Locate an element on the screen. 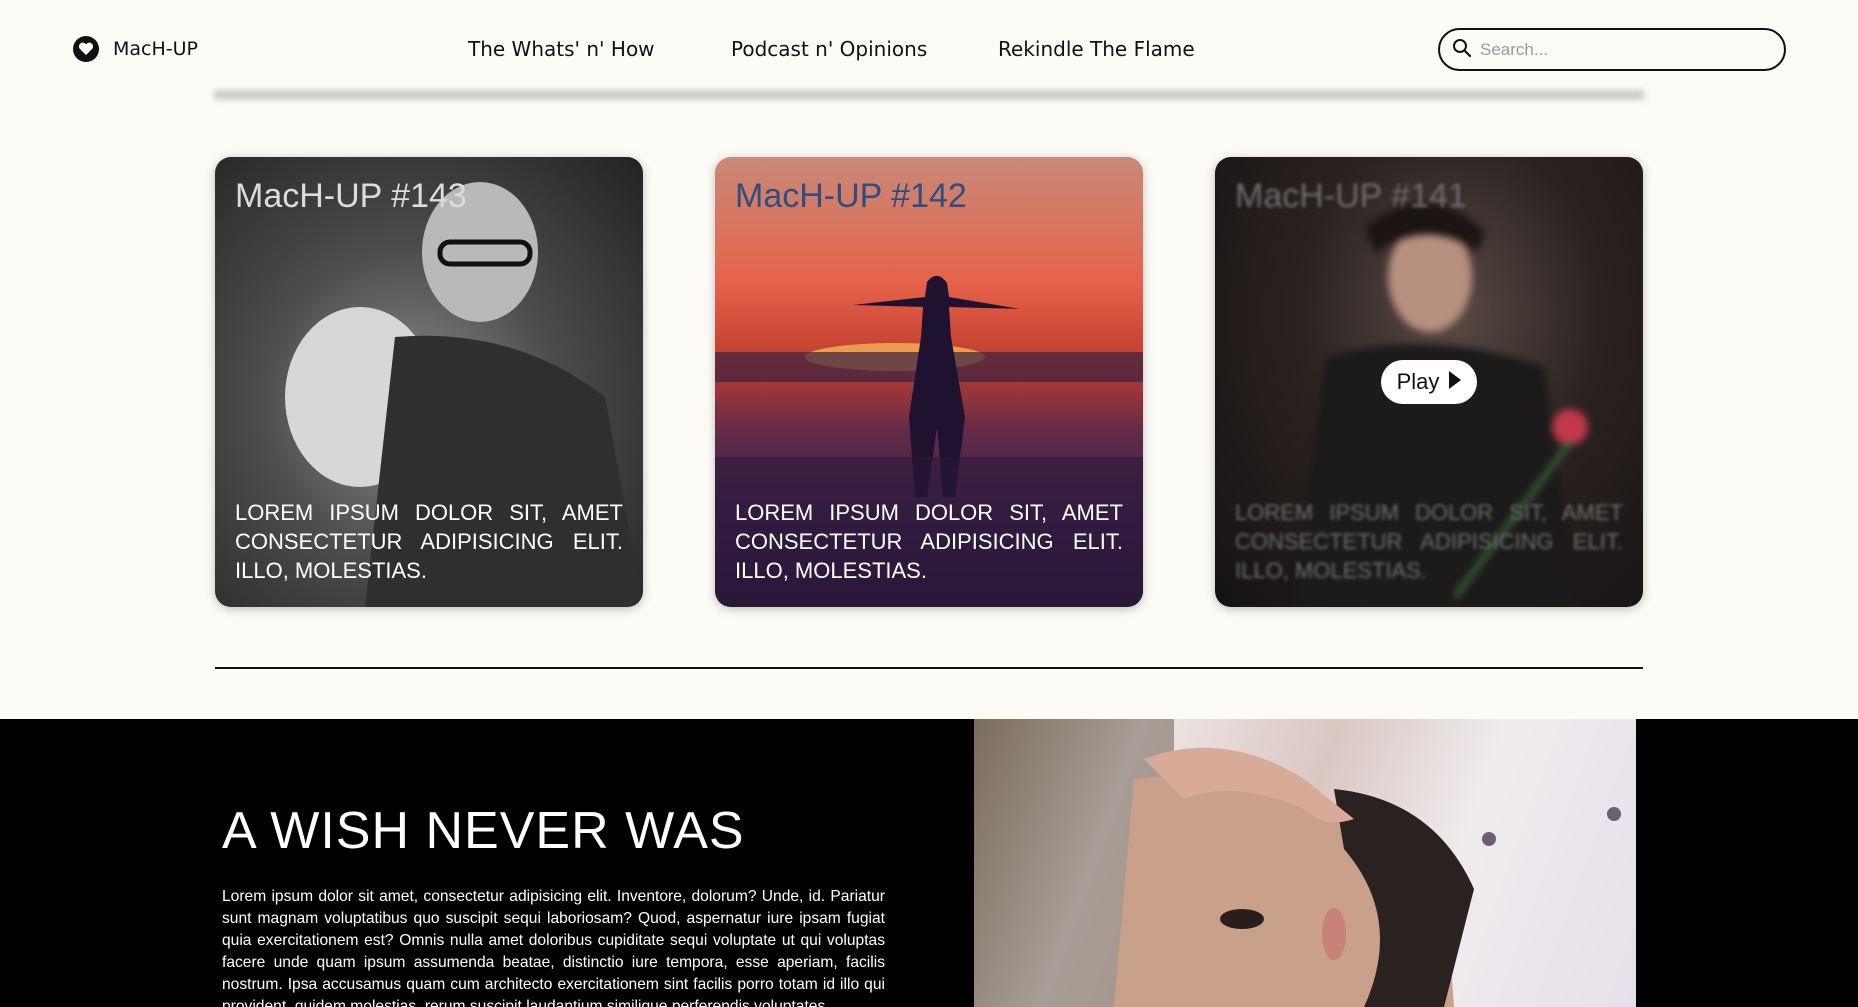 The width and height of the screenshot is (1858, 1007). nav-whats-n-how: The Whats' n' How is located at coordinates (561, 49).